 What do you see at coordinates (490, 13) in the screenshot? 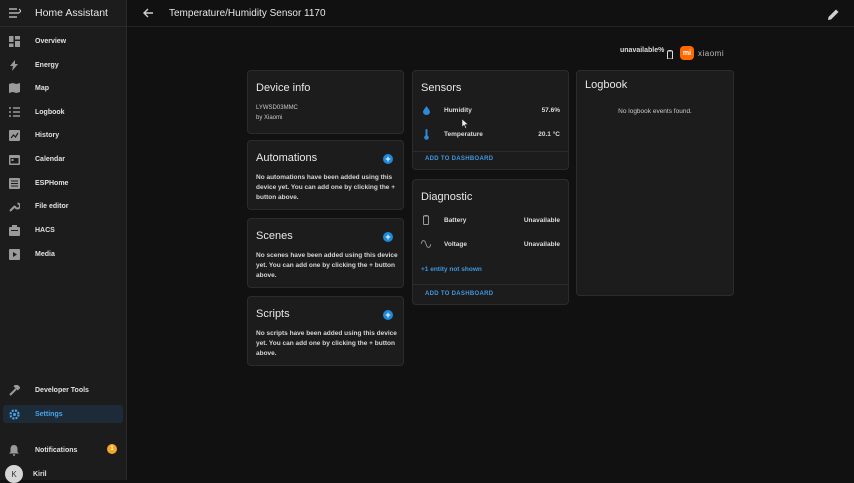
I see `top-bar: Temperature/Humidity Sensor 1170` at bounding box center [490, 13].